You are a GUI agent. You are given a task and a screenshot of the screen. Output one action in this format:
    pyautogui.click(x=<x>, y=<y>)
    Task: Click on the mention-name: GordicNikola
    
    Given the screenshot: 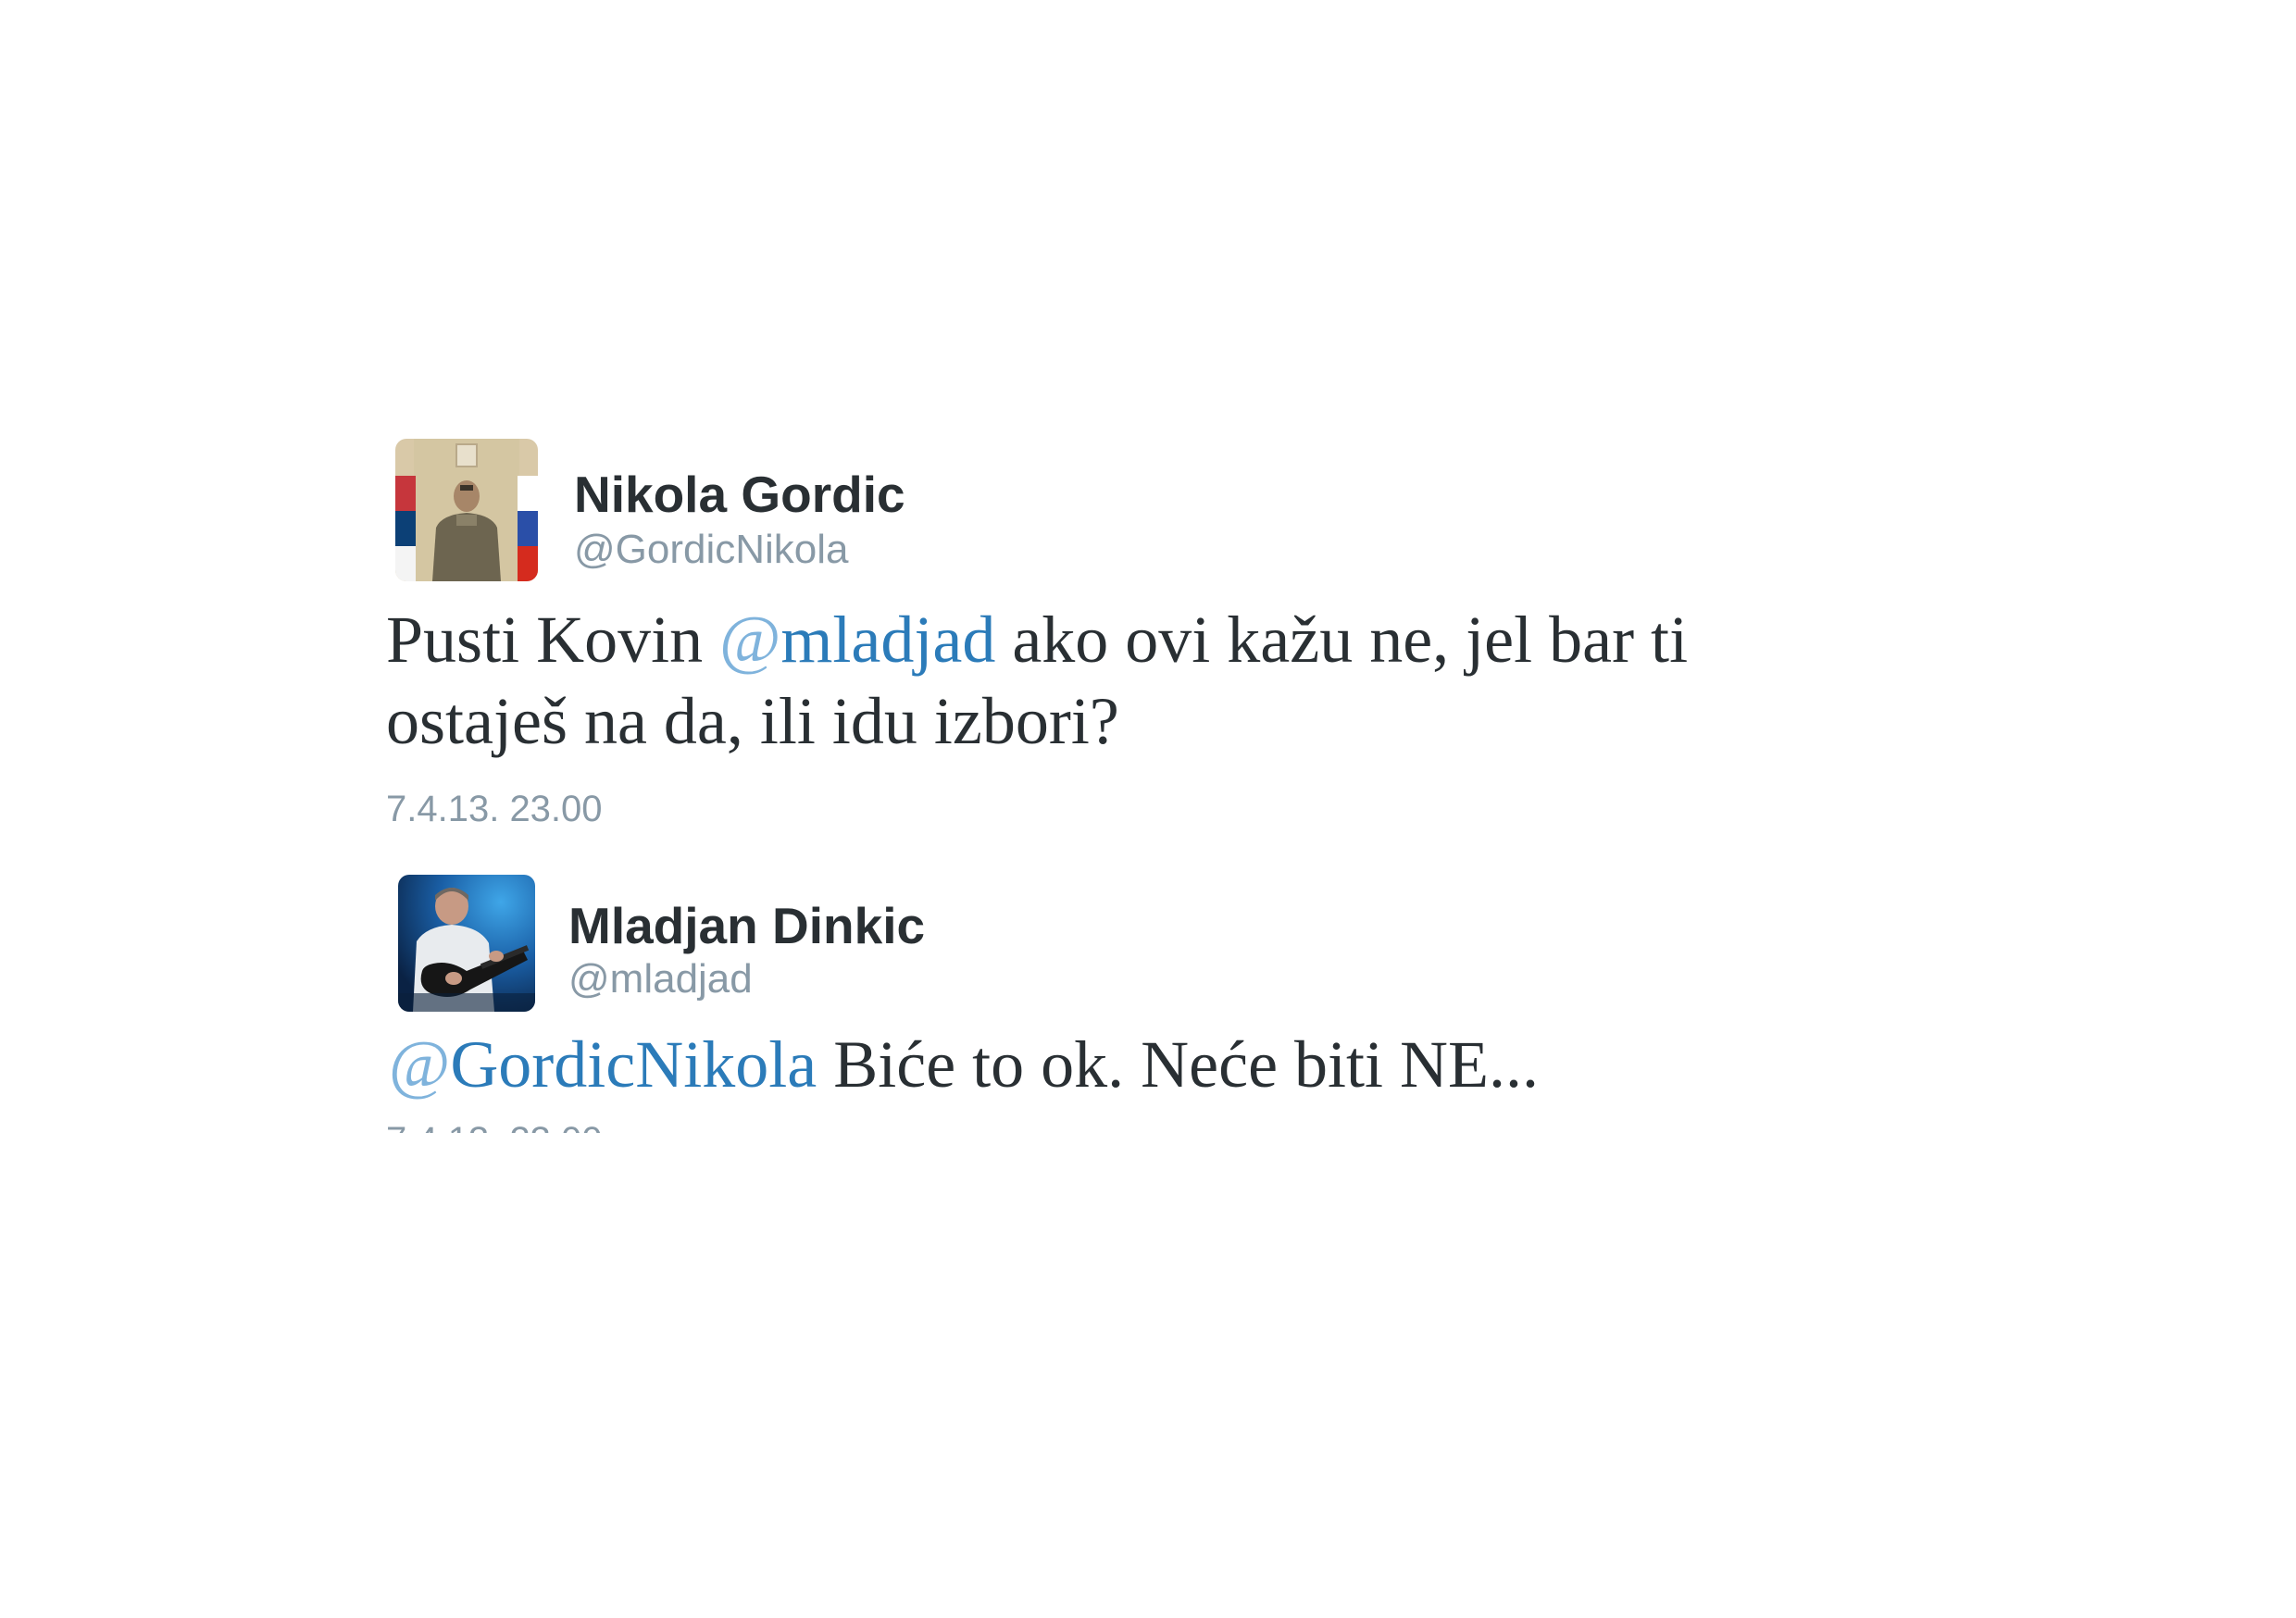 What is the action you would take?
    pyautogui.click(x=633, y=1064)
    